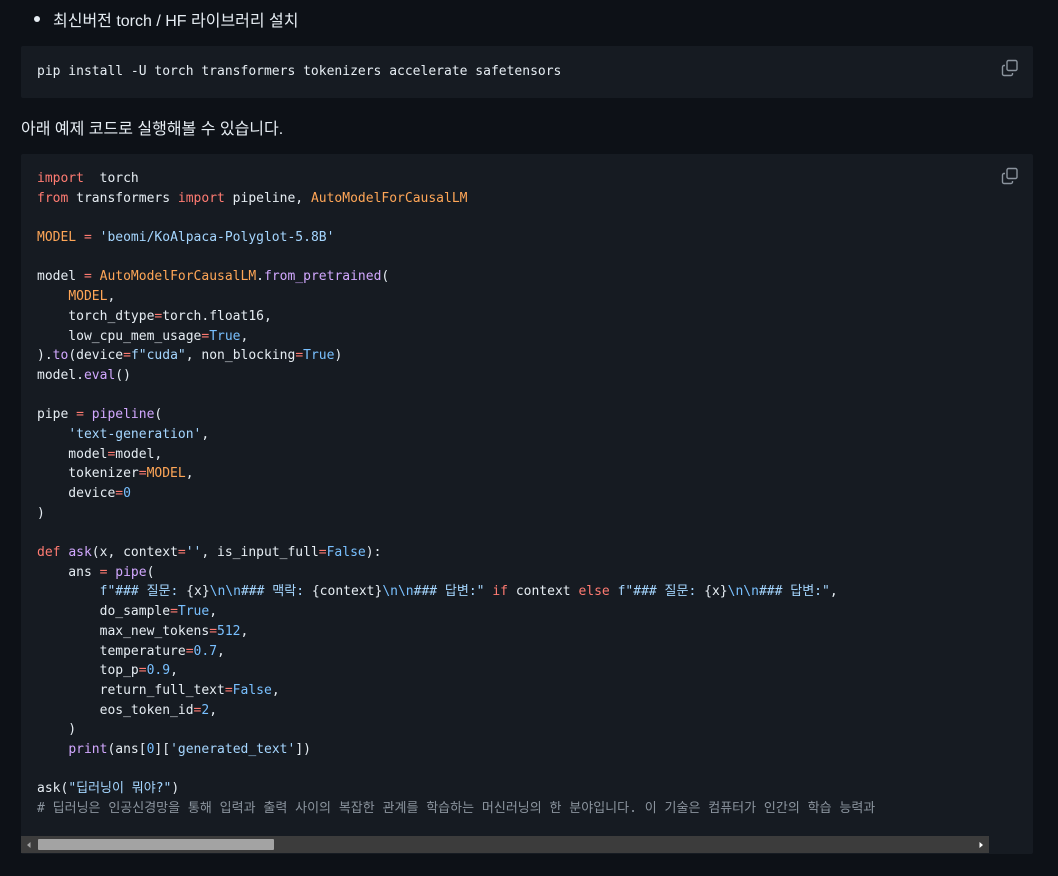 The image size is (1058, 876). I want to click on code-token: (), so click(123, 375).